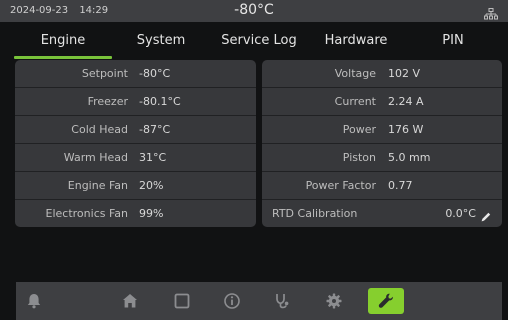 The height and width of the screenshot is (320, 508). What do you see at coordinates (382, 213) in the screenshot?
I see `row-rtd-calibration: RTD Calibration 0.0°C` at bounding box center [382, 213].